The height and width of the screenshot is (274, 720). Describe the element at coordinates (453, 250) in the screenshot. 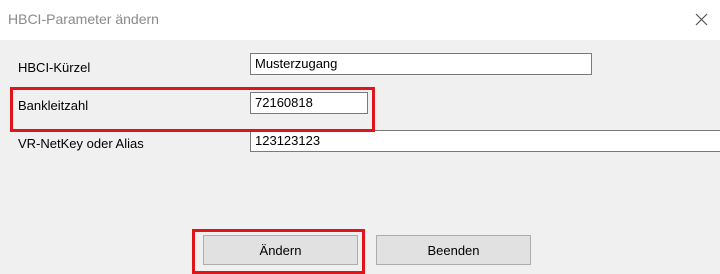

I see `quit-button: Beenden` at that location.